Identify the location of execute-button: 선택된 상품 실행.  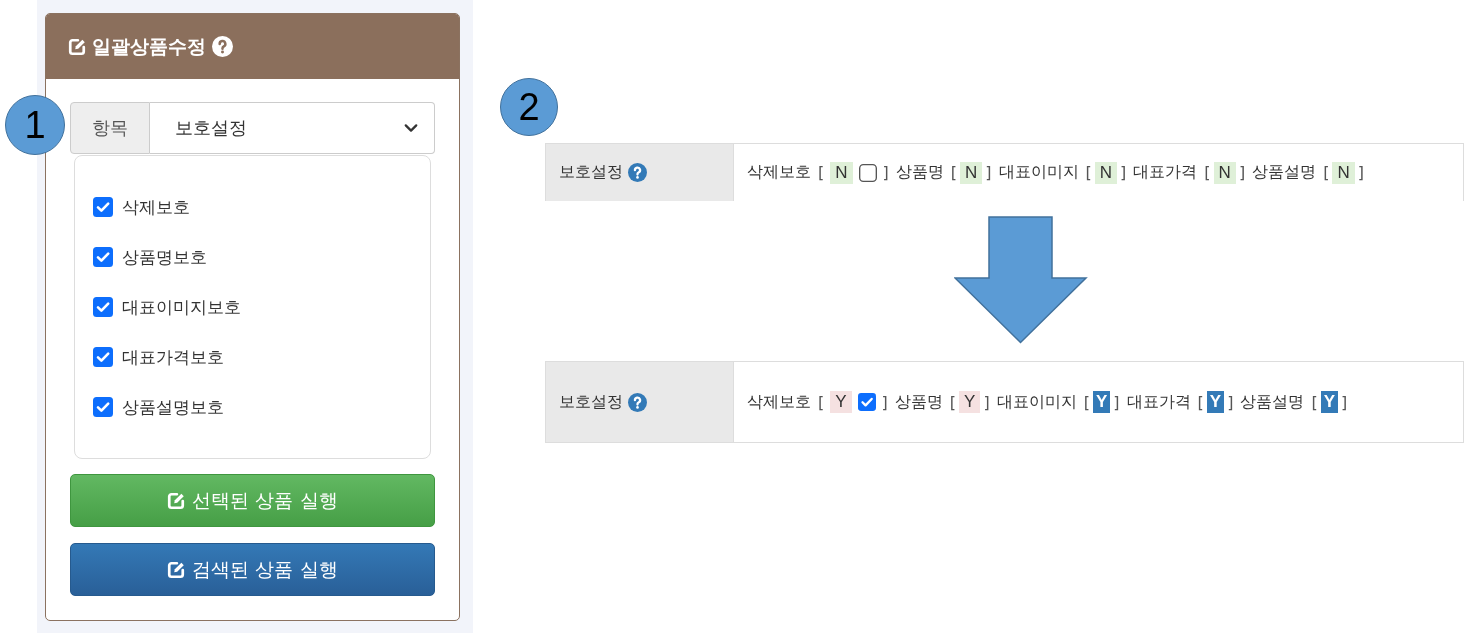
(252, 500).